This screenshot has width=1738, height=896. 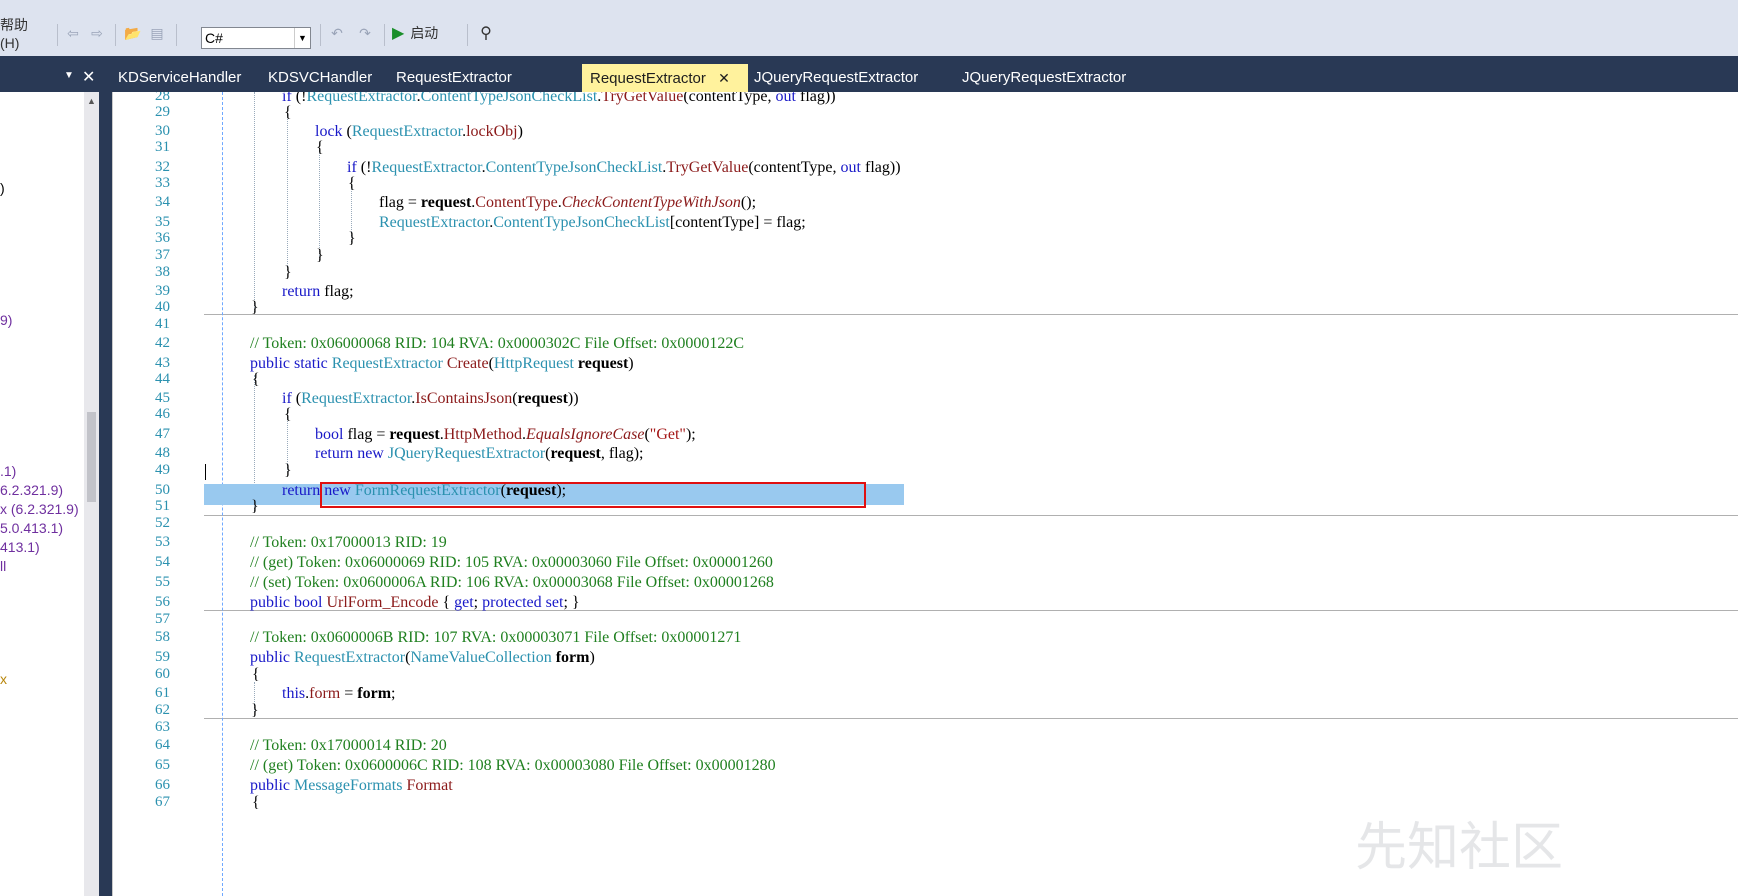 What do you see at coordinates (91, 101) in the screenshot?
I see `scroll-up-icon: ▲` at bounding box center [91, 101].